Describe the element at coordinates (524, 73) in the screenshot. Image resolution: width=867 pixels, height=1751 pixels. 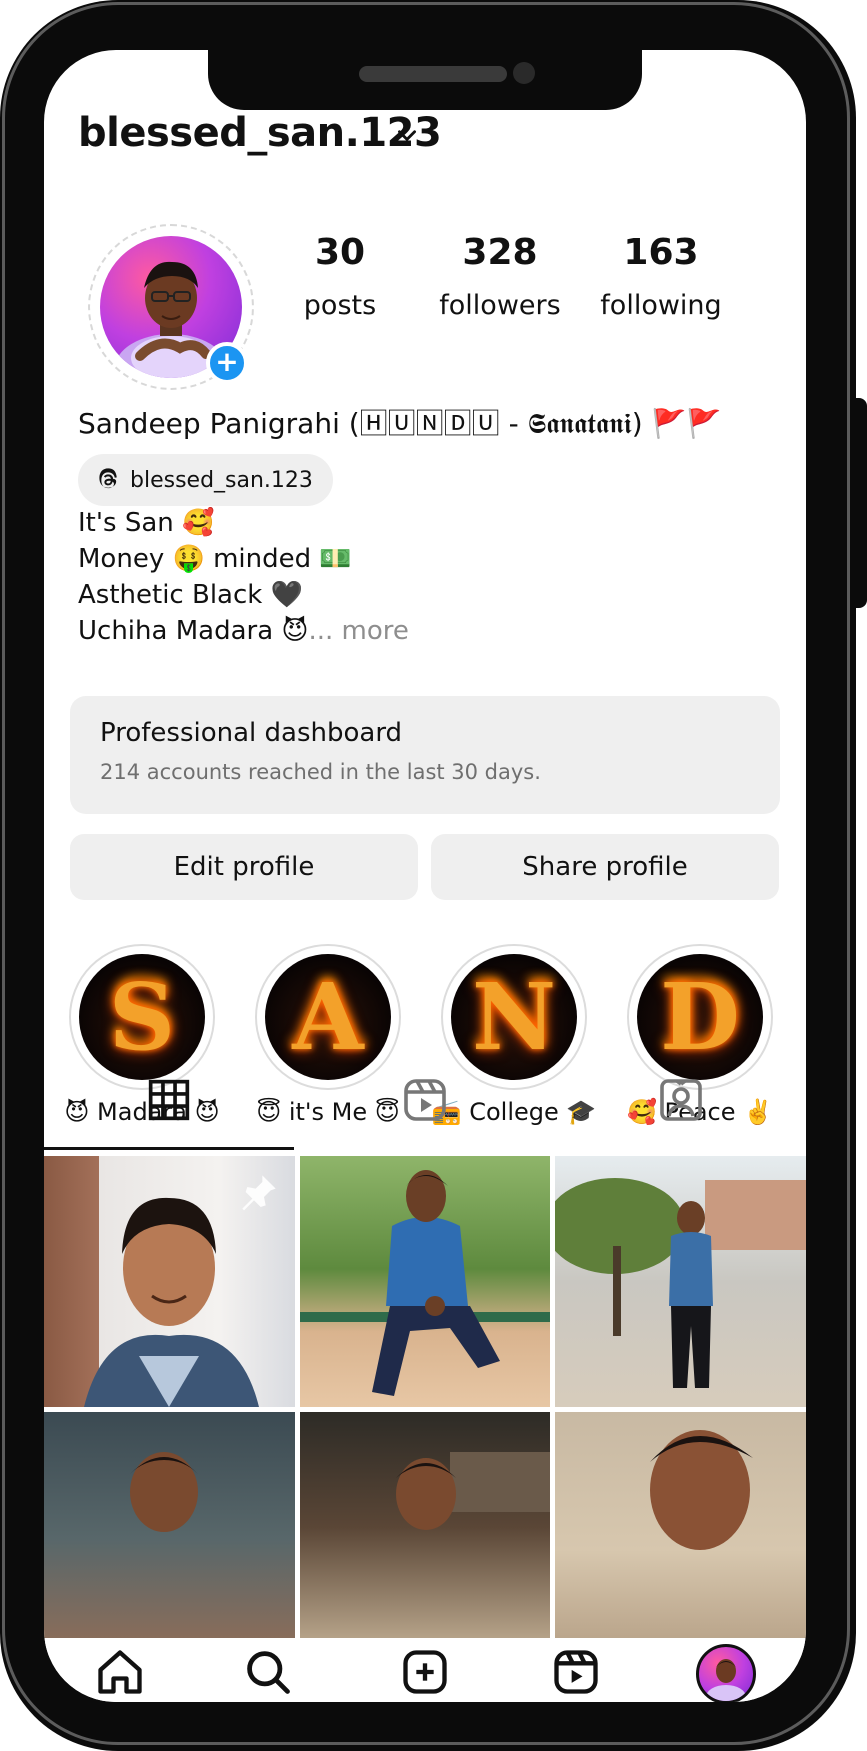
I see `front-camera` at that location.